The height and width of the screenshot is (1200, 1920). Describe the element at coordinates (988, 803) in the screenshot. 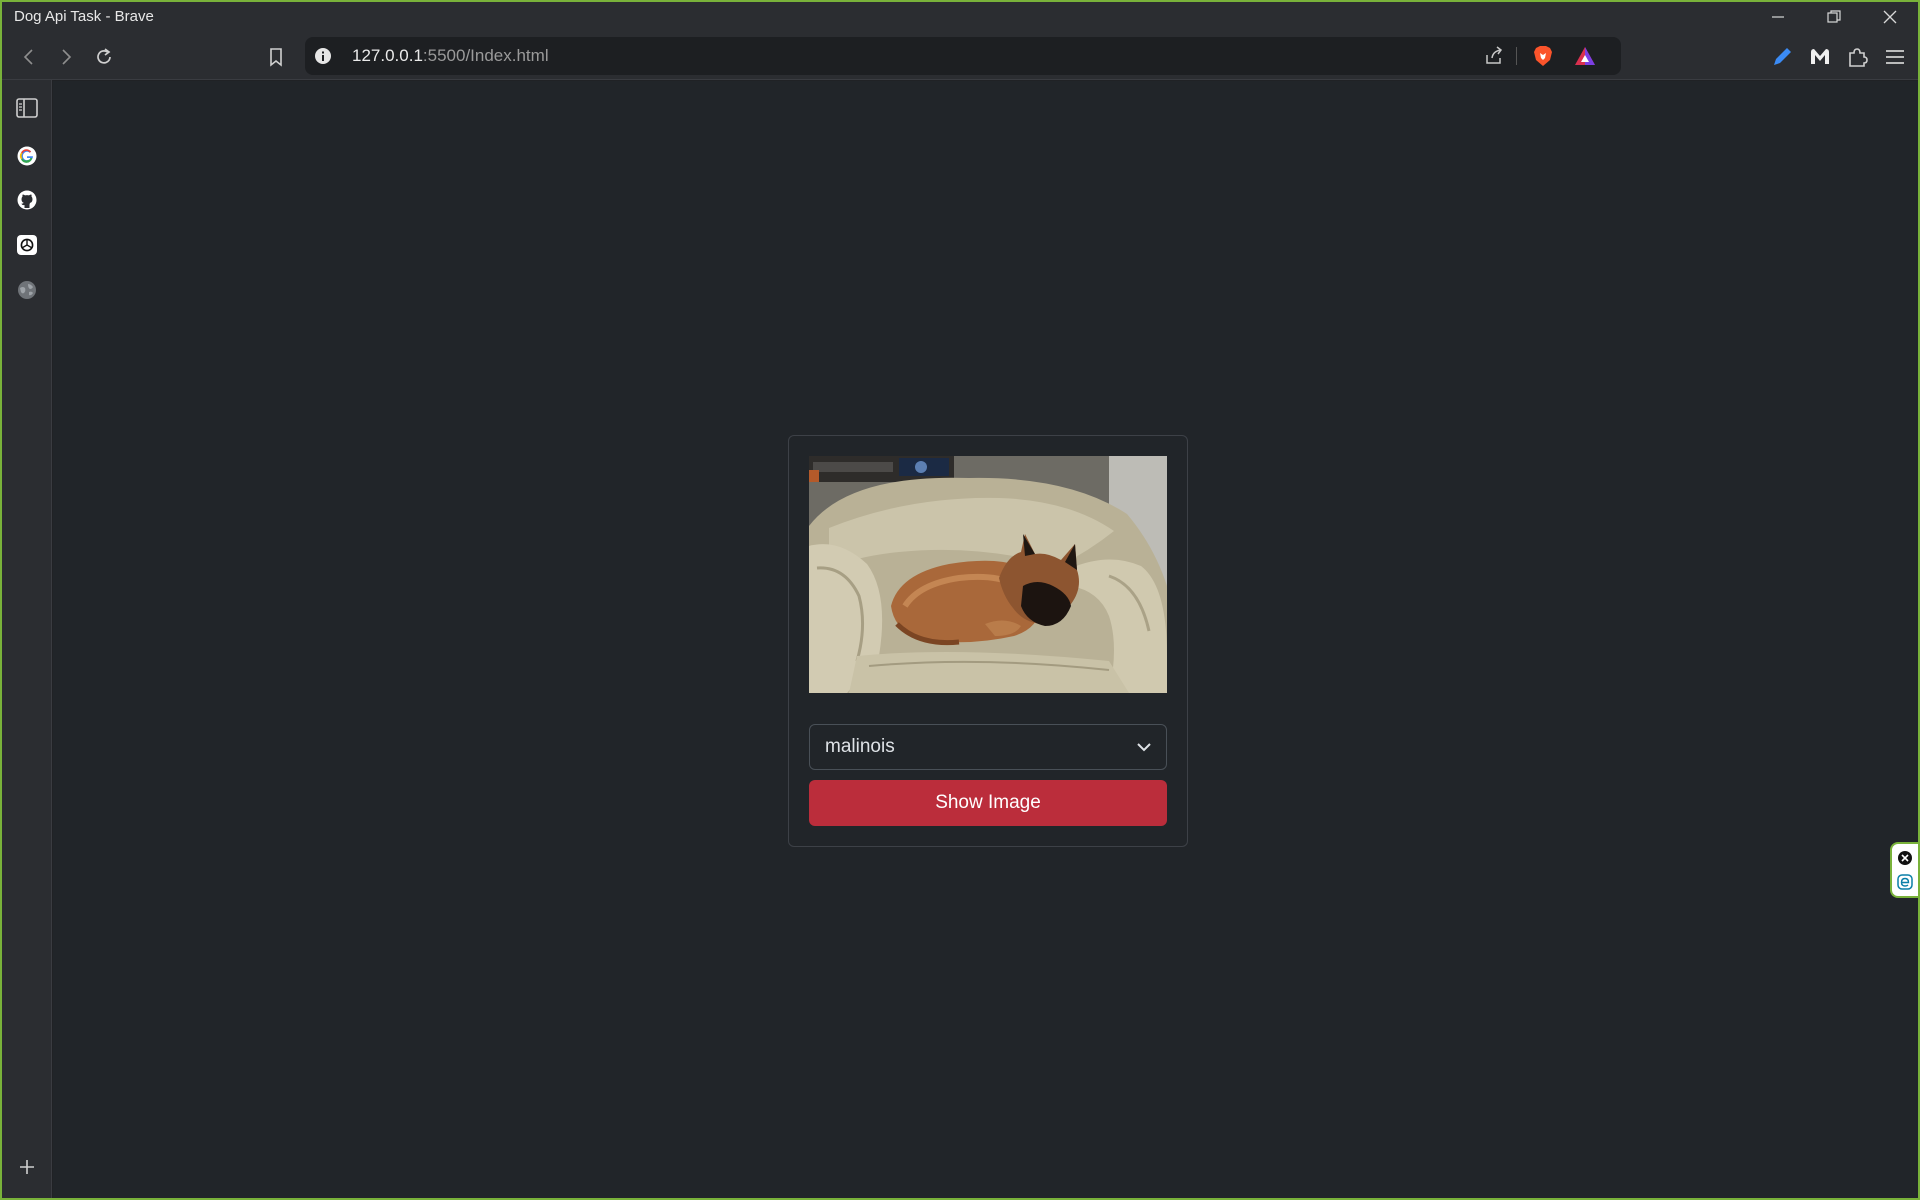

I see `show-image-button: Show Image` at that location.